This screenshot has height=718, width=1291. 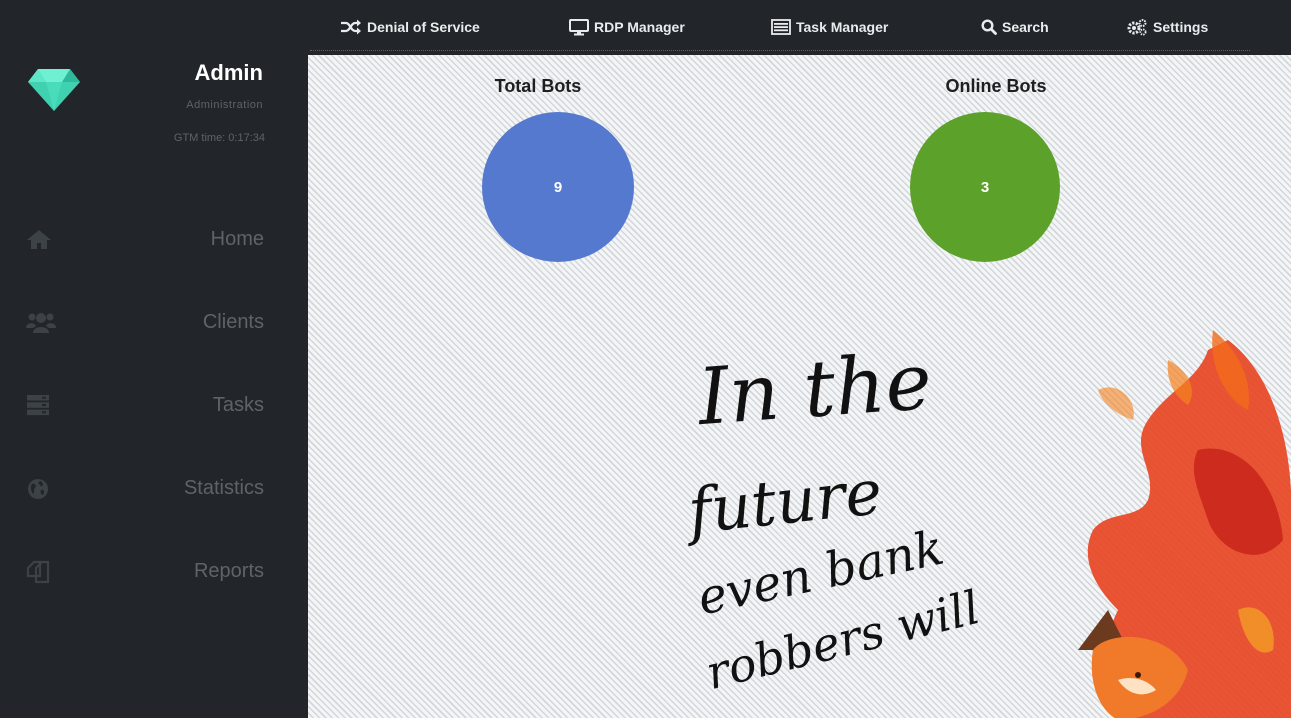 I want to click on sidebar-item-label: Reports, so click(x=228, y=571).